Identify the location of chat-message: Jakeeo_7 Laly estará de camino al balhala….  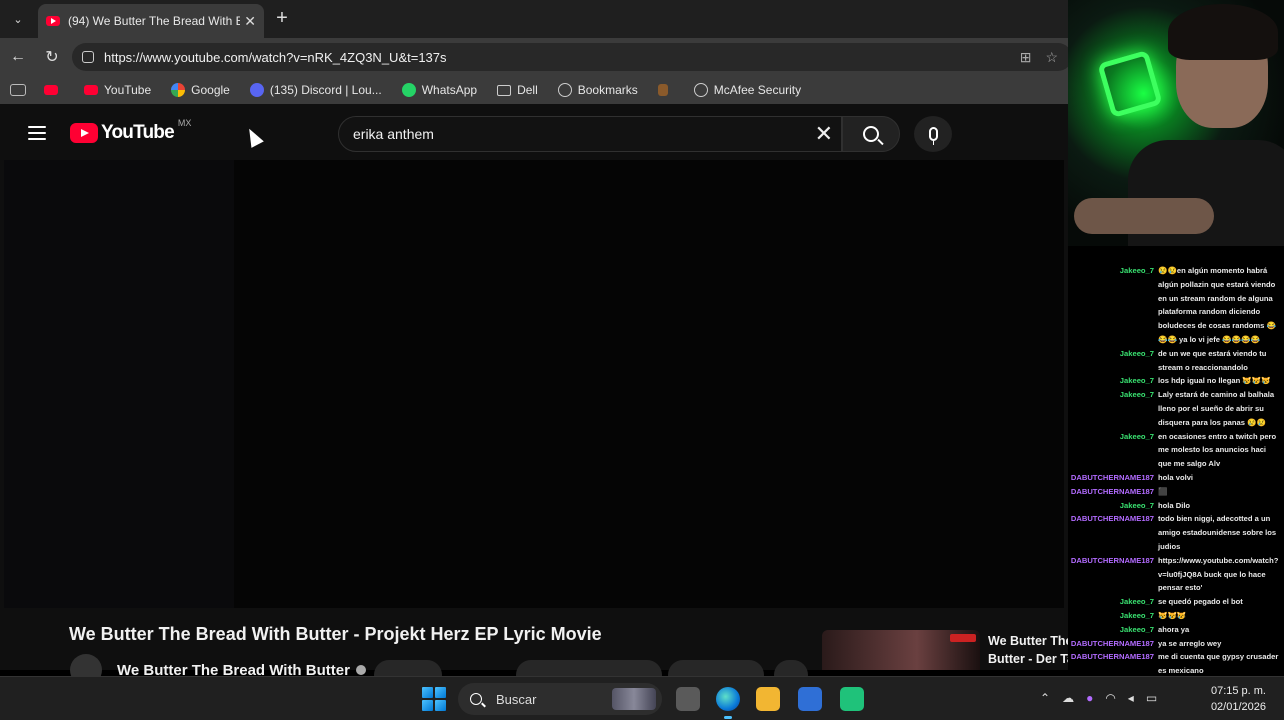
(1176, 408).